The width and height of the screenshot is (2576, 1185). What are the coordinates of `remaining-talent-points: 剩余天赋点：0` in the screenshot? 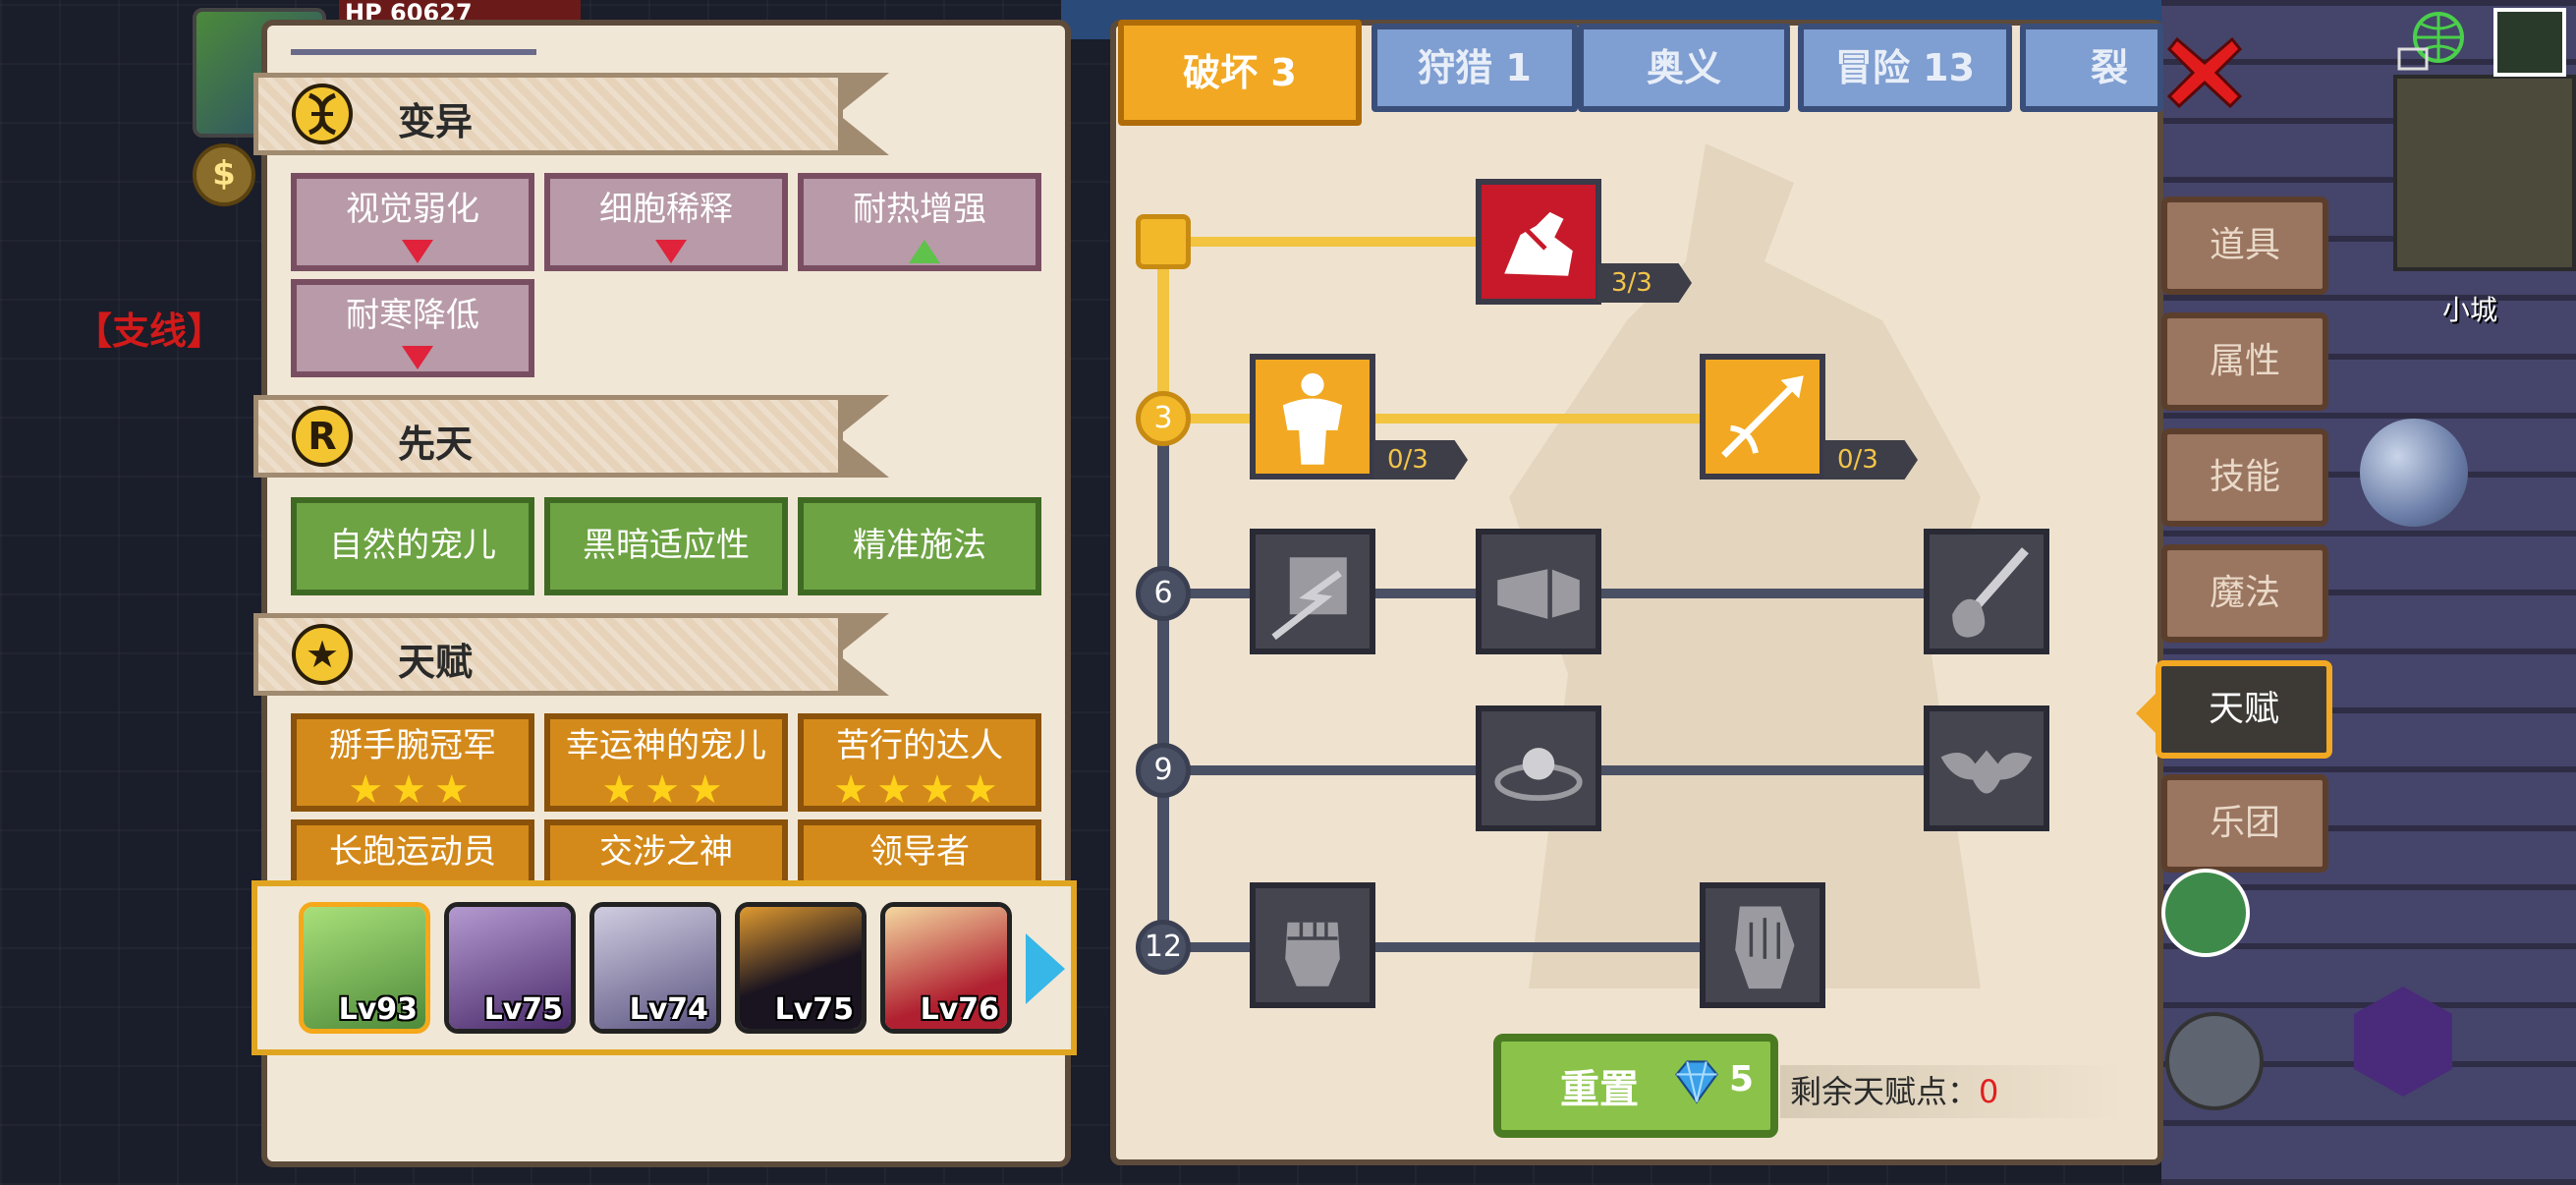 It's located at (1952, 1092).